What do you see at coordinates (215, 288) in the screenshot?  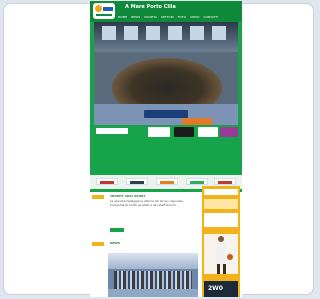 I see `sidebar-banner-text: 2W0` at bounding box center [215, 288].